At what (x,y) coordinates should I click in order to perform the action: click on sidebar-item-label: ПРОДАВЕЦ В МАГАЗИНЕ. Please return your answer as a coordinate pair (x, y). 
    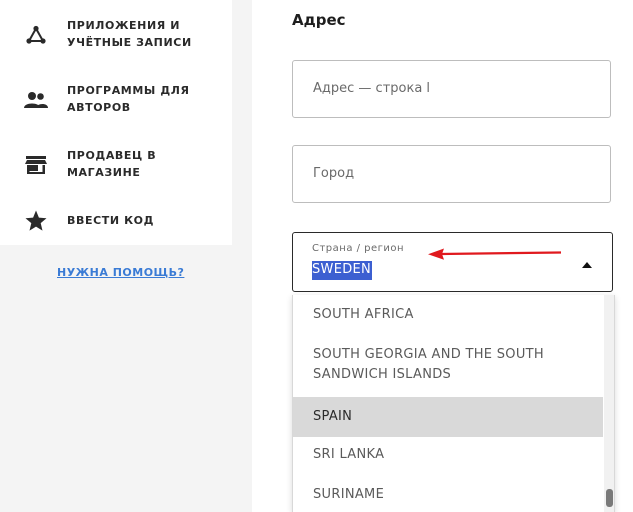
    Looking at the image, I should click on (112, 164).